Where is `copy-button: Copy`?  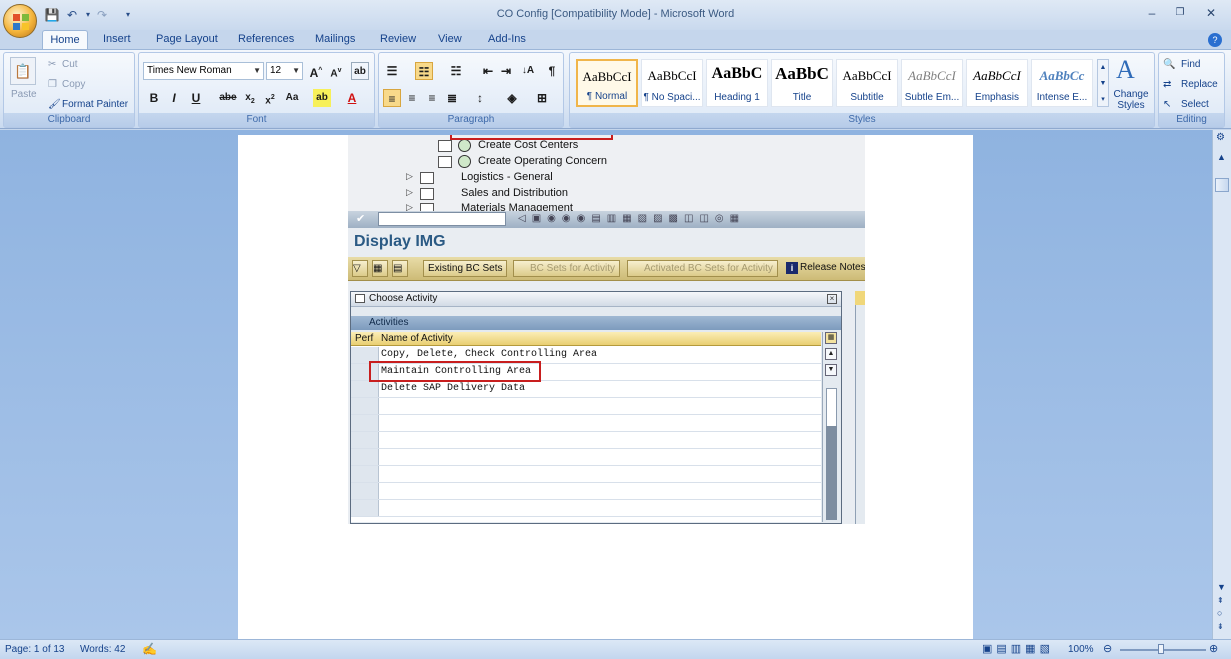 copy-button: Copy is located at coordinates (73, 84).